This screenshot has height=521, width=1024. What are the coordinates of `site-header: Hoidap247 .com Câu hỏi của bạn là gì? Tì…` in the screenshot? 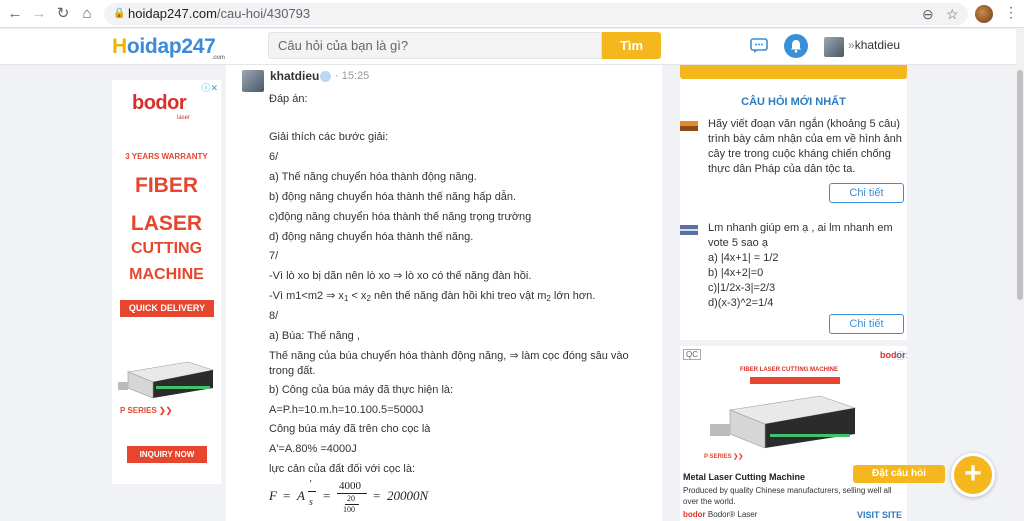 It's located at (508, 47).